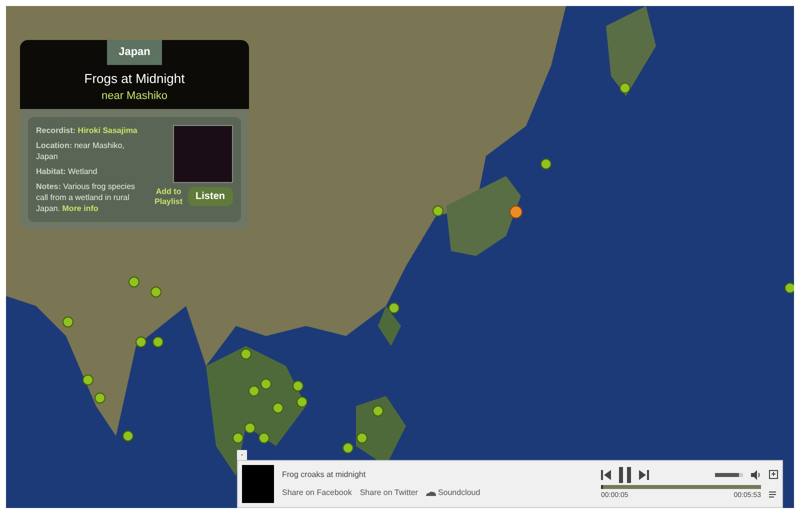 This screenshot has width=800, height=514. I want to click on volume-slider, so click(729, 474).